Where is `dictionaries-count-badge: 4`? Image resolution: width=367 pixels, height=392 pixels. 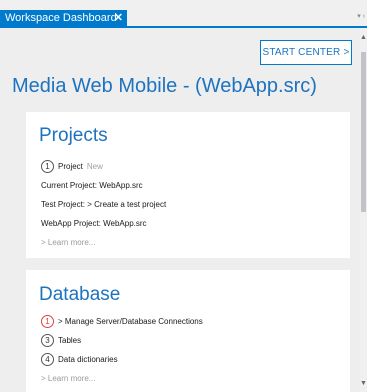
dictionaries-count-badge: 4 is located at coordinates (47, 360).